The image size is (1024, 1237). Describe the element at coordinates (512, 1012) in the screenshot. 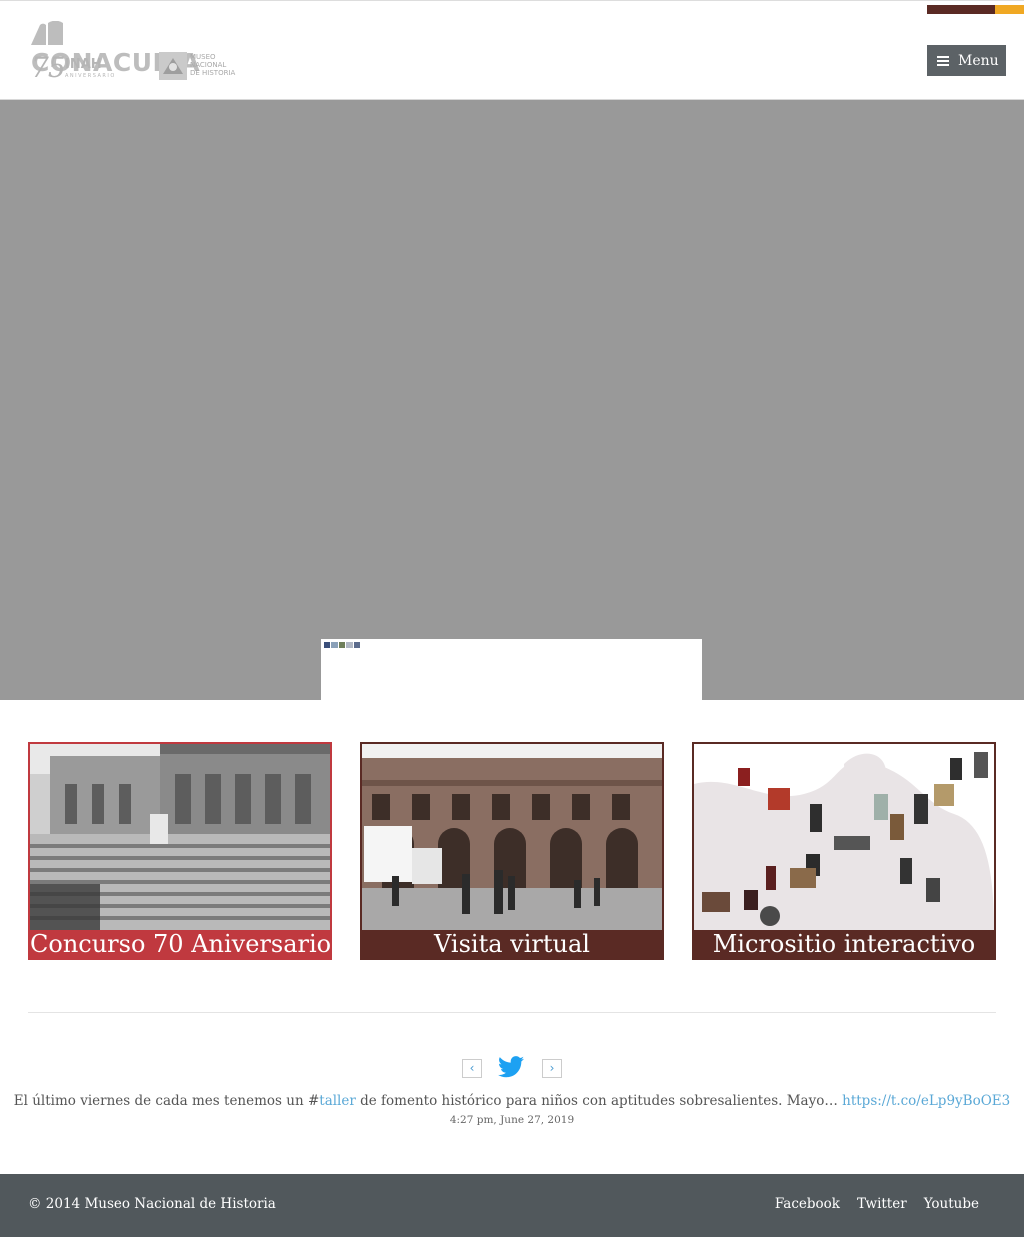

I see `section-divider` at that location.